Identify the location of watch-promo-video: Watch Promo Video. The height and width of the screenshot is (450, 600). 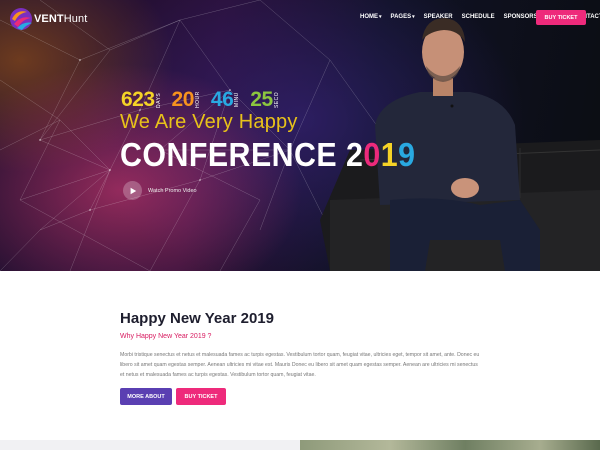
(160, 190).